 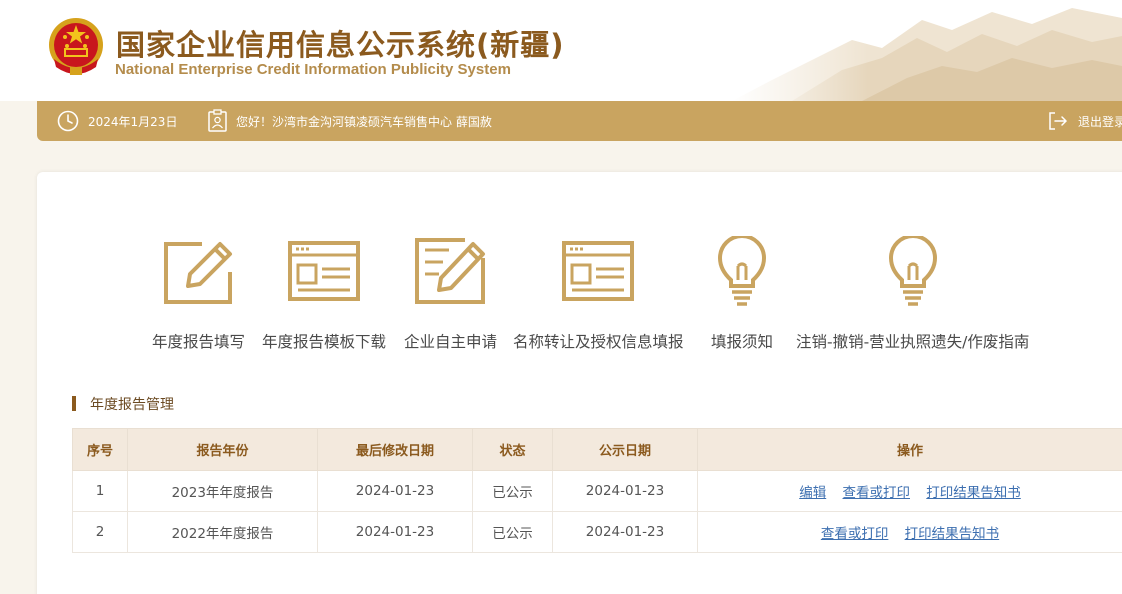 What do you see at coordinates (340, 45) in the screenshot?
I see `site-title: 国家企业信用信息公示系统(新疆)` at bounding box center [340, 45].